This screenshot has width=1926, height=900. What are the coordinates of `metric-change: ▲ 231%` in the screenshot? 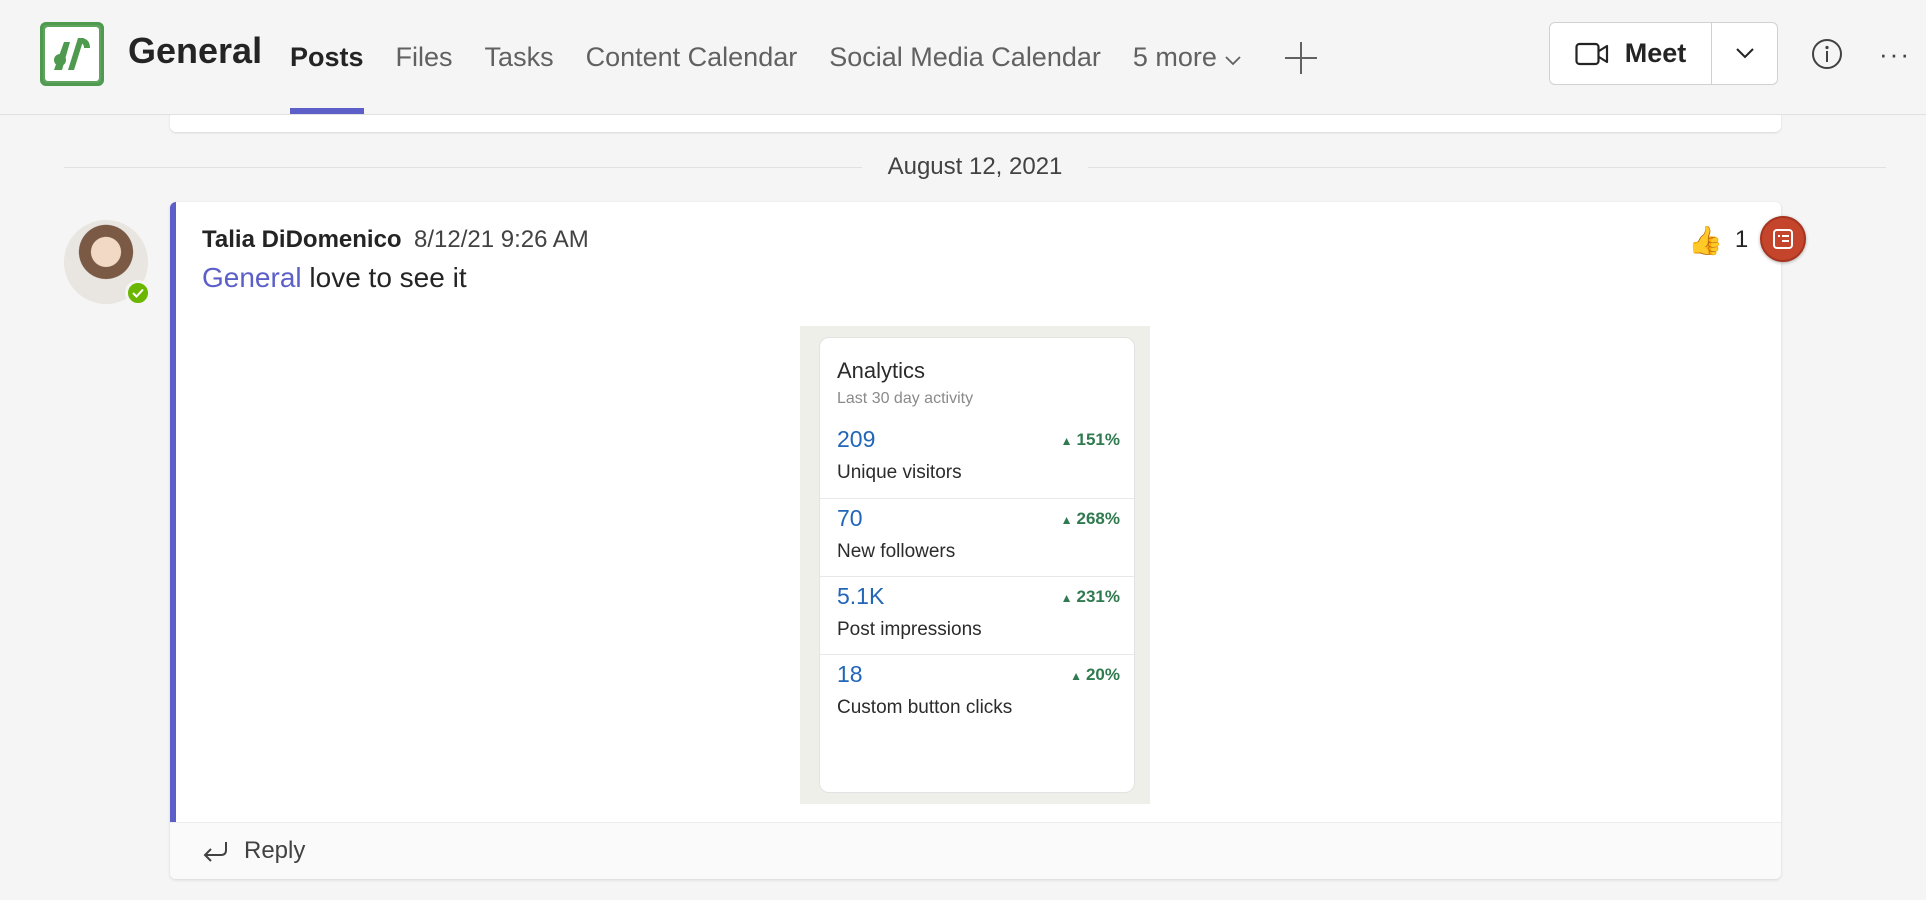 It's located at (1090, 596).